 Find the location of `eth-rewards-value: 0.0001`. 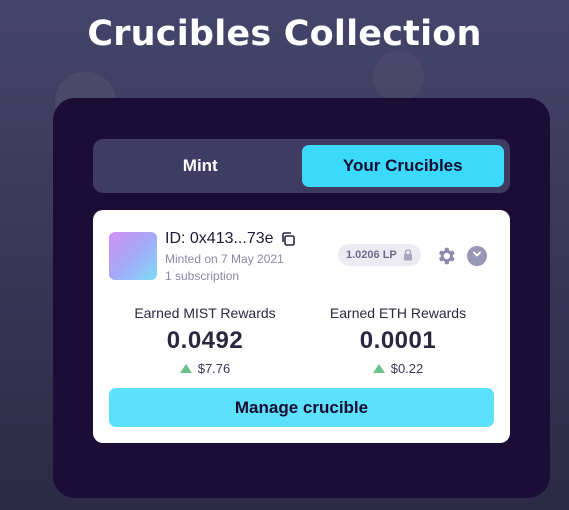

eth-rewards-value: 0.0001 is located at coordinates (398, 340).